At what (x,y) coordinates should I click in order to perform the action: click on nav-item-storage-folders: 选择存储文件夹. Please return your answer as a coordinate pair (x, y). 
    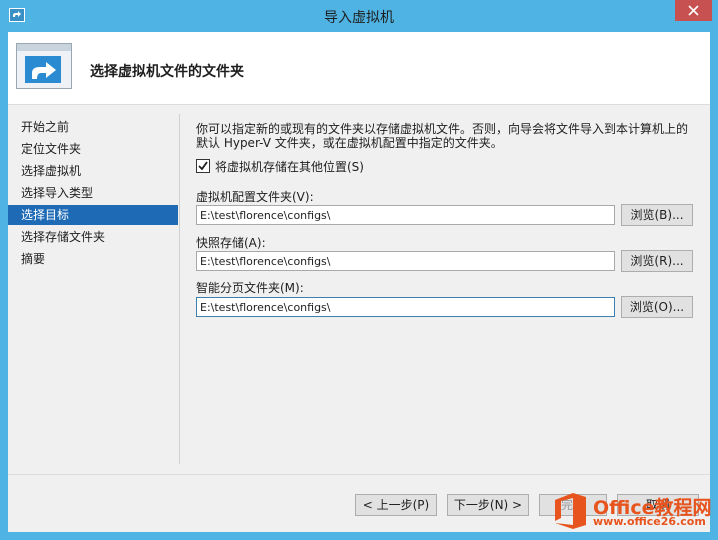
    Looking at the image, I should click on (93, 237).